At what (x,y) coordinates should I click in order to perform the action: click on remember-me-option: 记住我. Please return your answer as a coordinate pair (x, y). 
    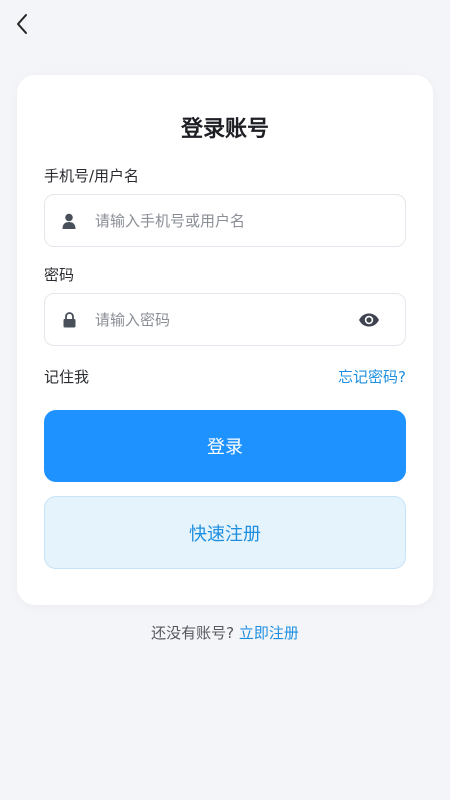
    Looking at the image, I should click on (66, 376).